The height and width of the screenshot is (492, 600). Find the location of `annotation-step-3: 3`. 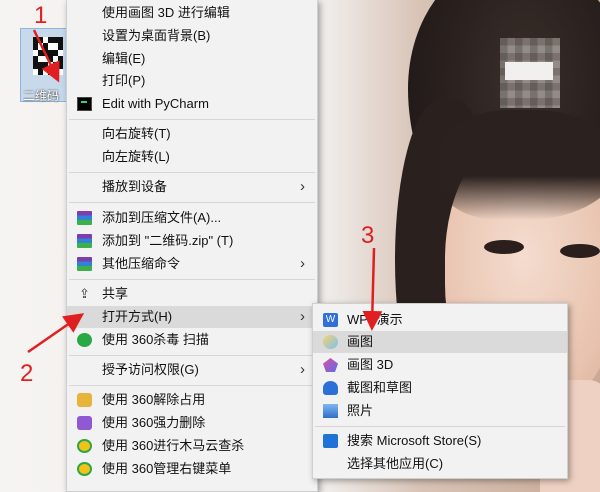

annotation-step-3: 3 is located at coordinates (368, 235).